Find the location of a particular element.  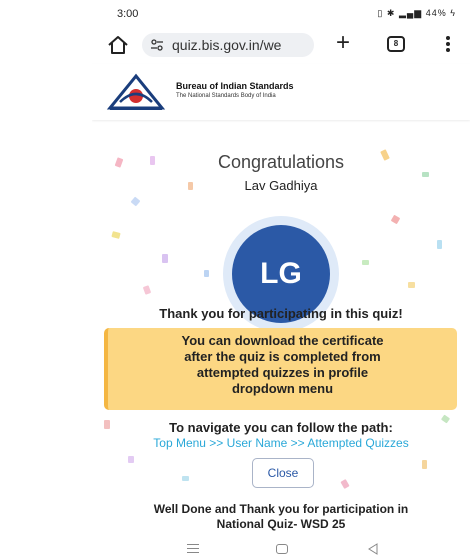

navigation-hint-title: To navigate you can follow the path: is located at coordinates (281, 427).